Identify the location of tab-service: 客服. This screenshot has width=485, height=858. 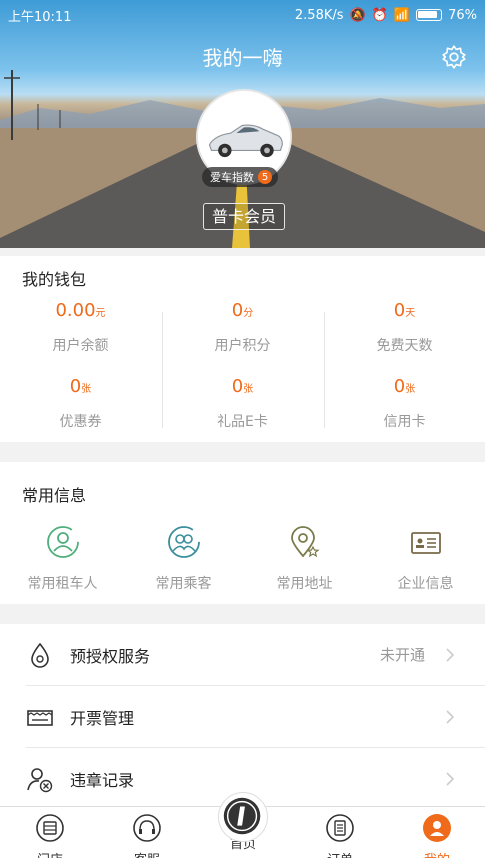
(147, 835).